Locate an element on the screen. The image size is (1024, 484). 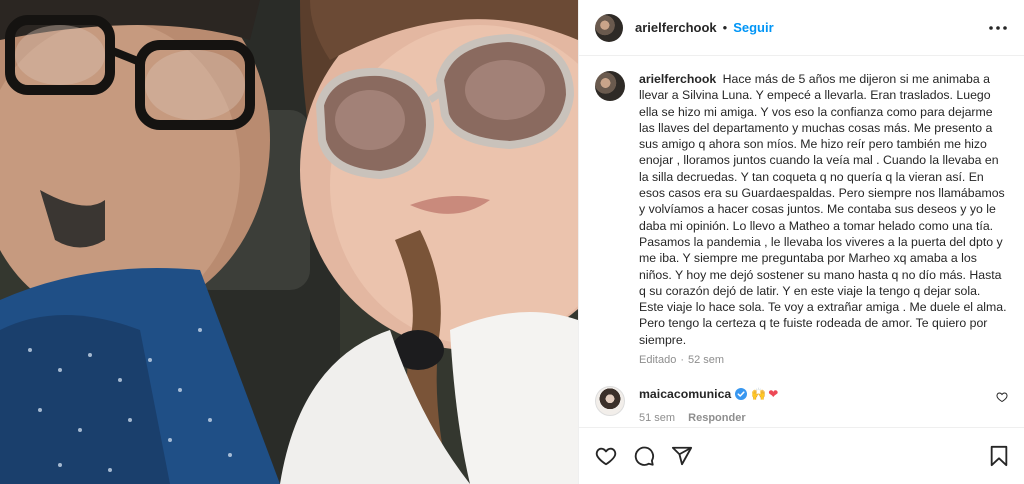
reply-button: Responder is located at coordinates (716, 418).